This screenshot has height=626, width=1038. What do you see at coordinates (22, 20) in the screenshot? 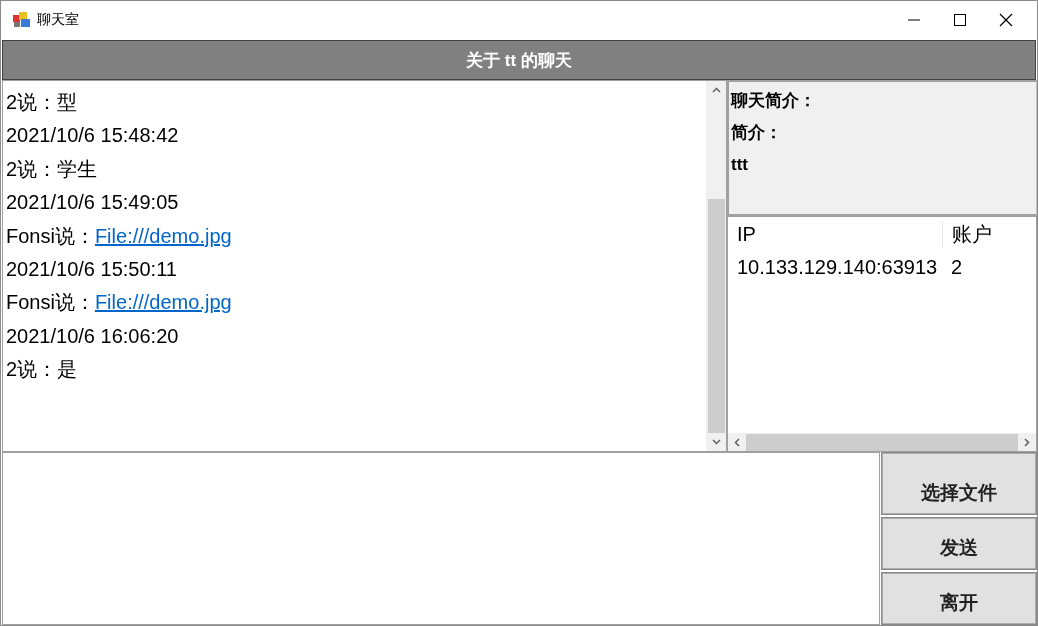
I see `app-icon` at bounding box center [22, 20].